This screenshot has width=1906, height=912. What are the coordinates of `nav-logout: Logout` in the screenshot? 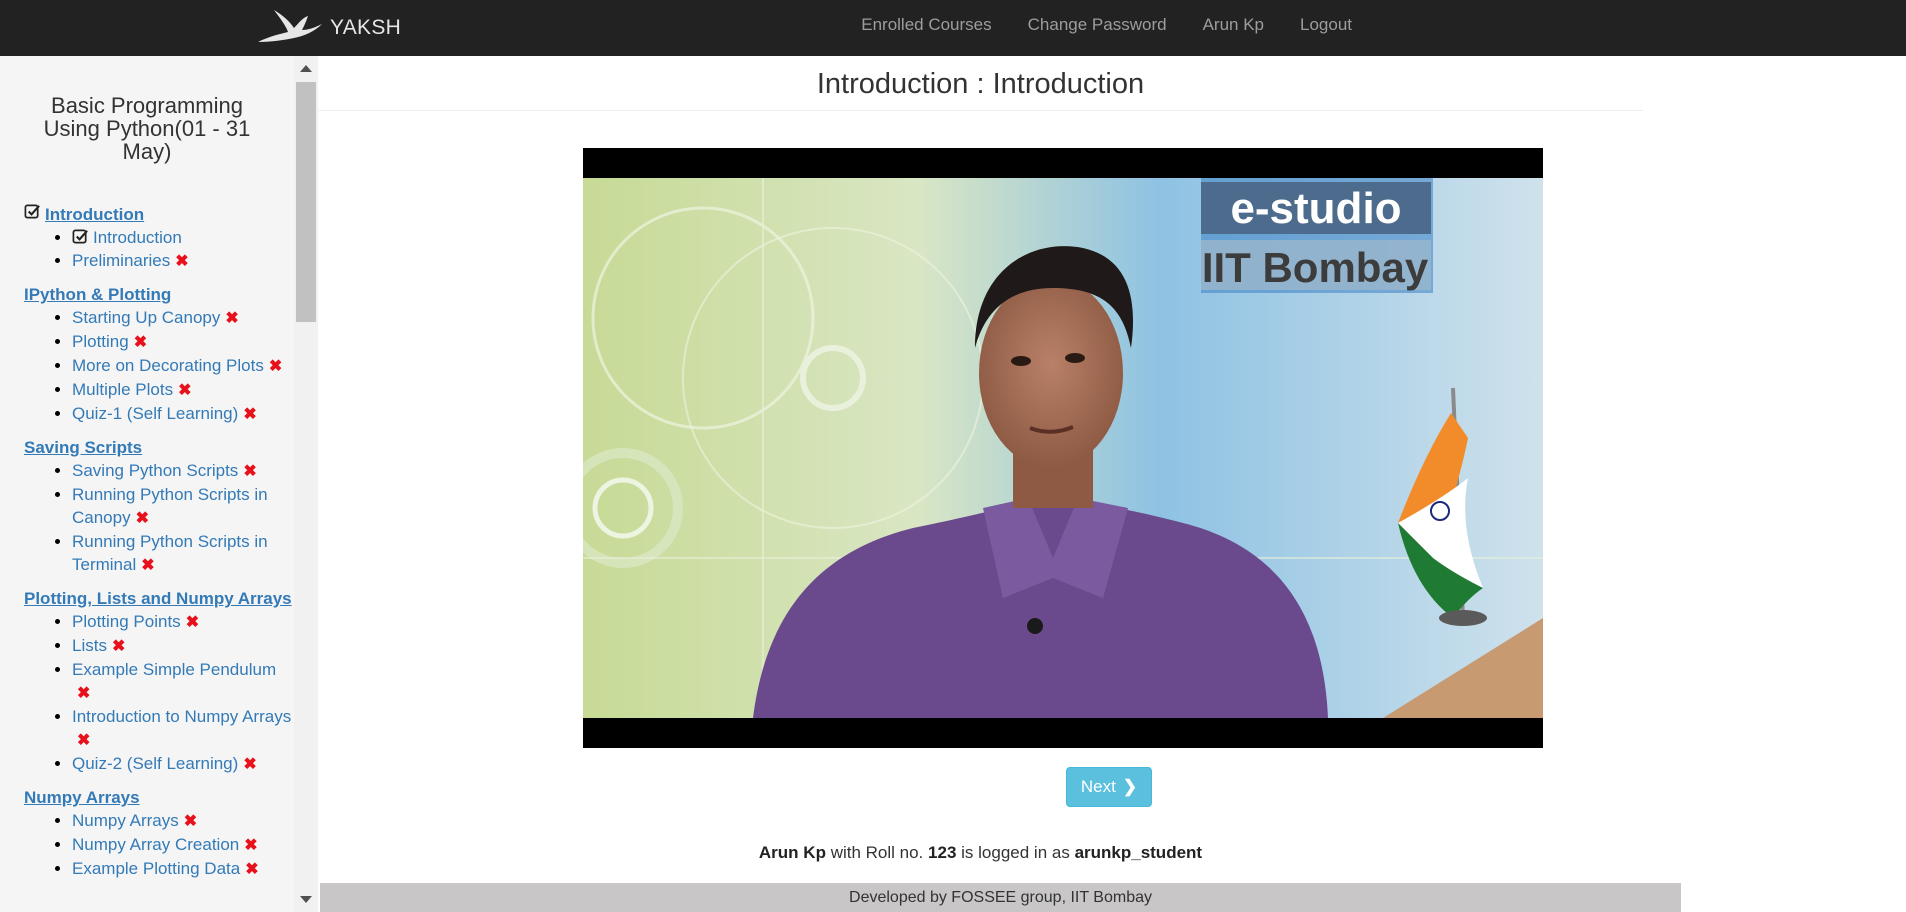 It's located at (1326, 25).